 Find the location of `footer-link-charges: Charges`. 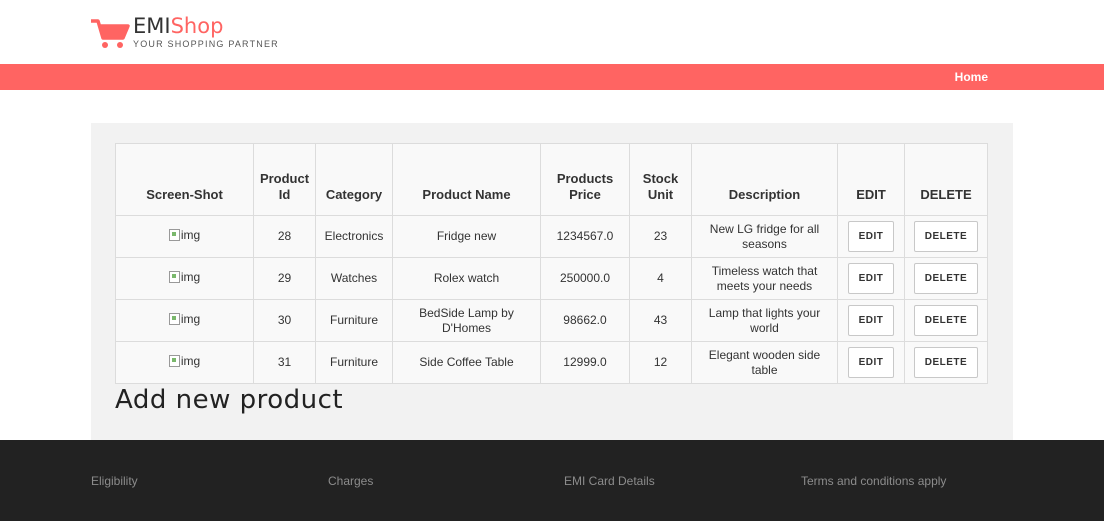

footer-link-charges: Charges is located at coordinates (350, 481).